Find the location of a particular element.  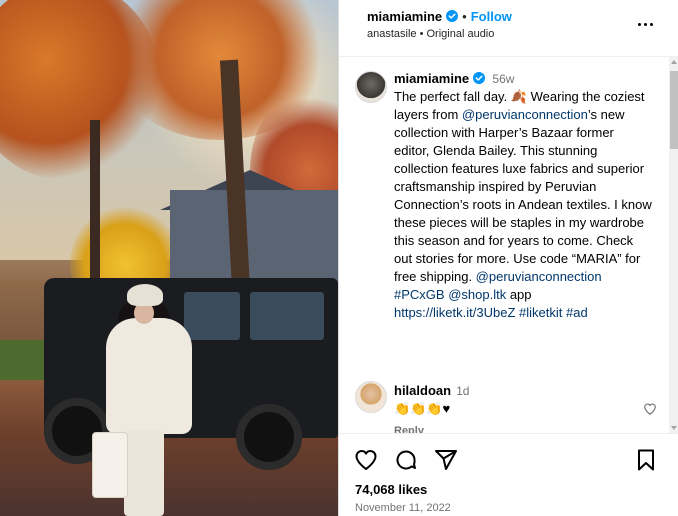

hashtag-link: #liketkit is located at coordinates (540, 312).